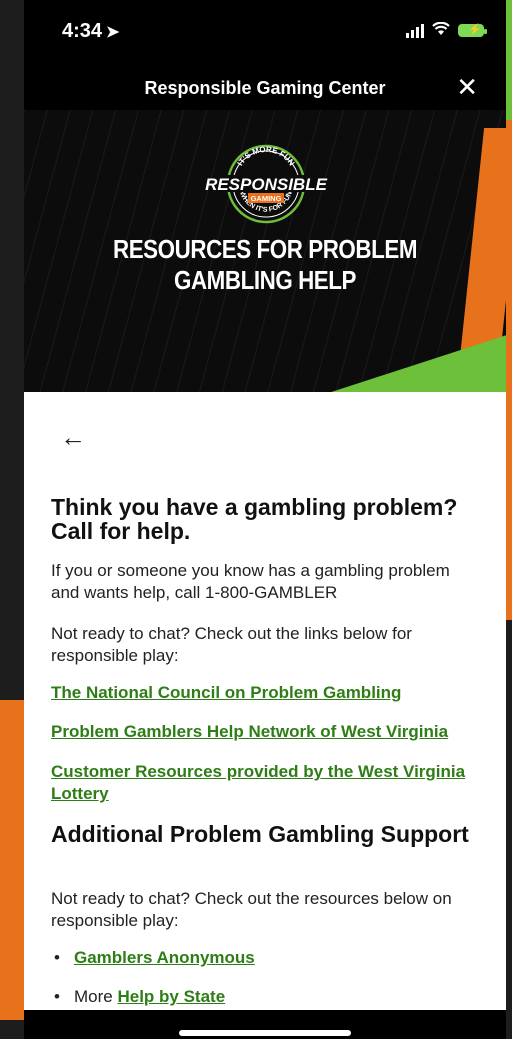  Describe the element at coordinates (113, 32) in the screenshot. I see `location-arrow-icon: ➤` at that location.